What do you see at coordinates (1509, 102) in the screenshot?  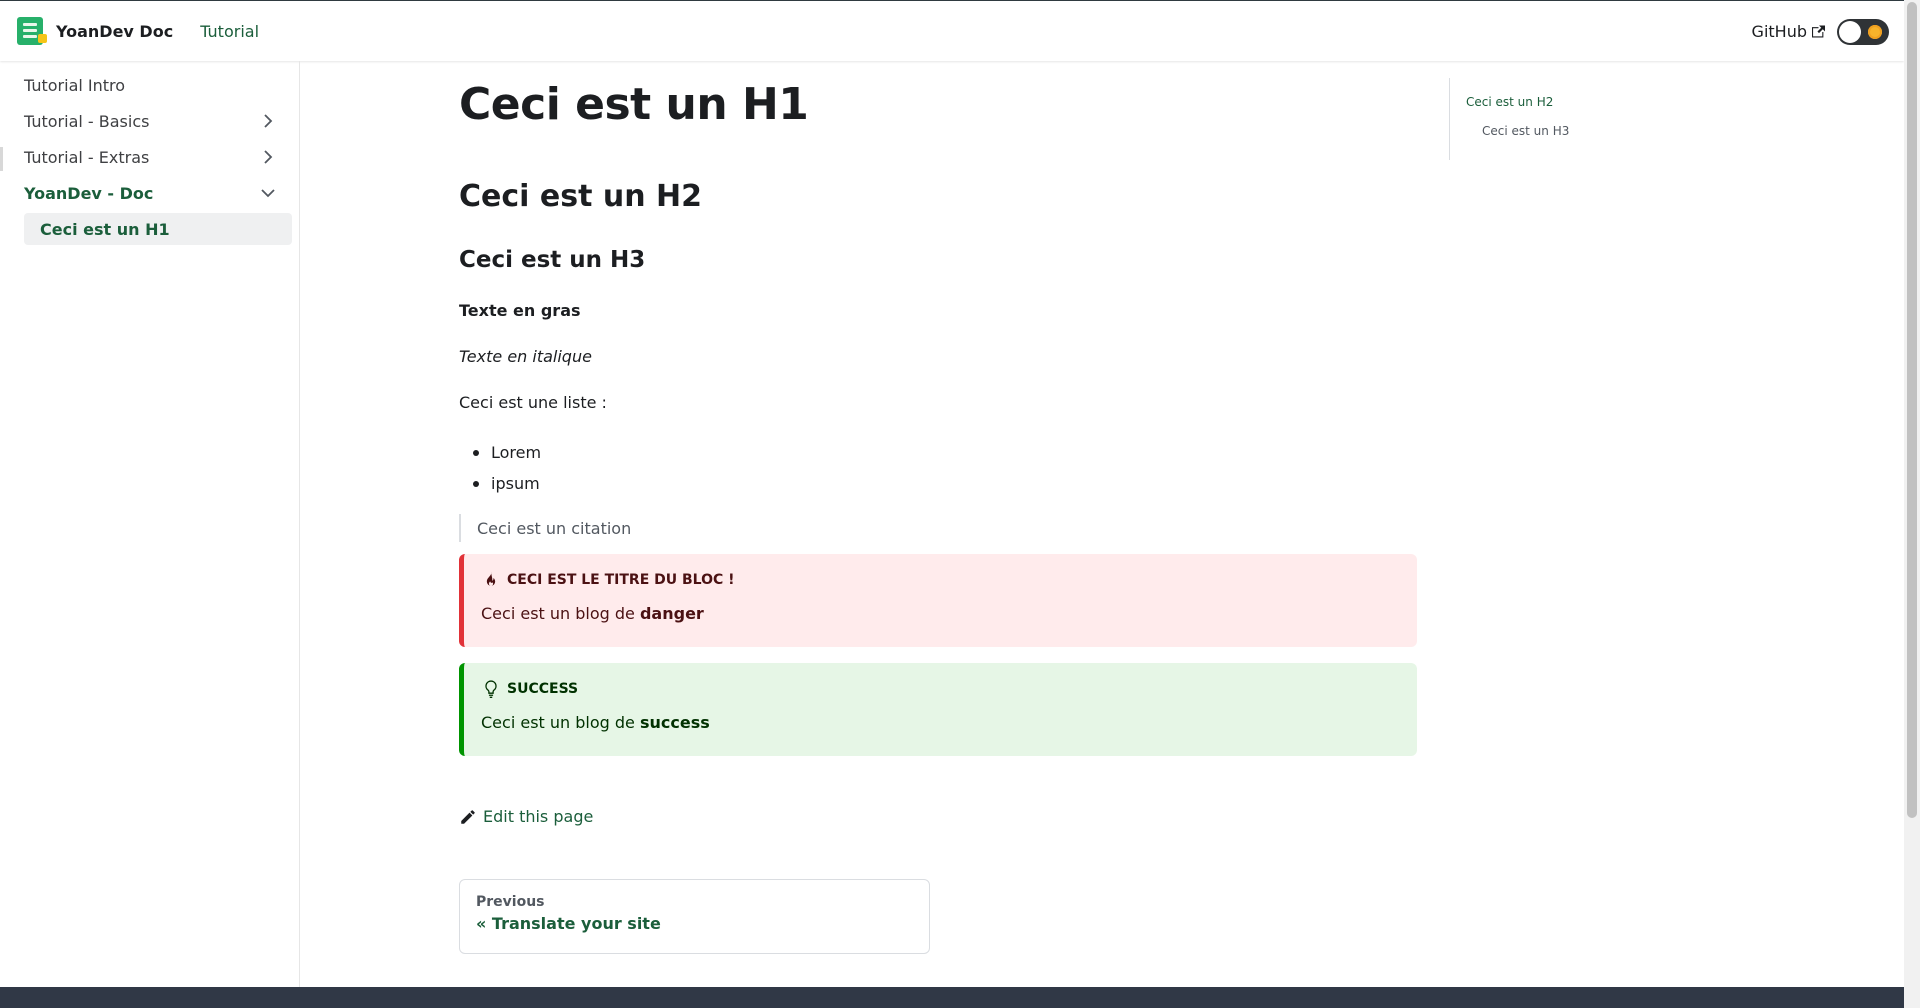 I see `toc-link-h2: Ceci est un H2` at bounding box center [1509, 102].